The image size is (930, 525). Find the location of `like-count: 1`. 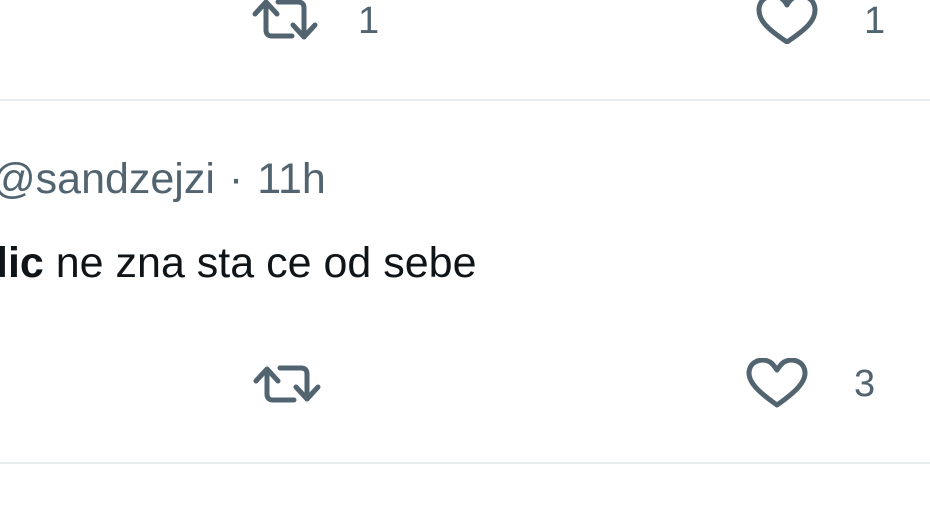

like-count: 1 is located at coordinates (875, 21).